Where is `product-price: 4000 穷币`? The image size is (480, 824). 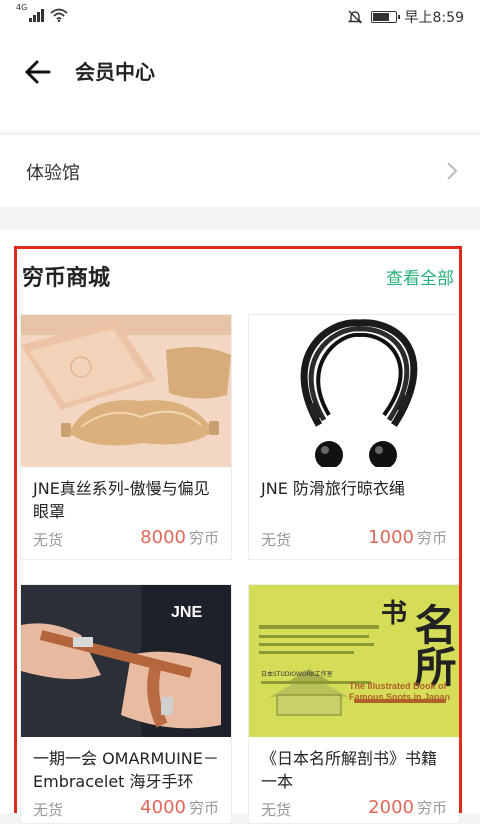 product-price: 4000 穷币 is located at coordinates (179, 807).